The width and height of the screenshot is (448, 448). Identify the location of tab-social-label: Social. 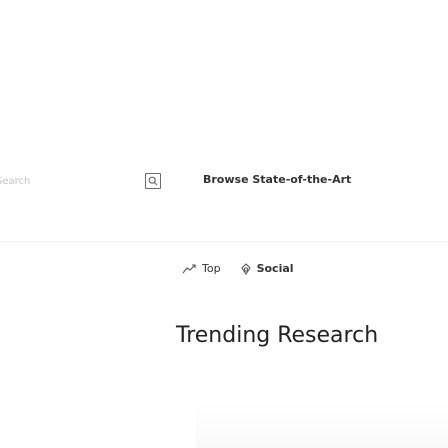
(275, 268).